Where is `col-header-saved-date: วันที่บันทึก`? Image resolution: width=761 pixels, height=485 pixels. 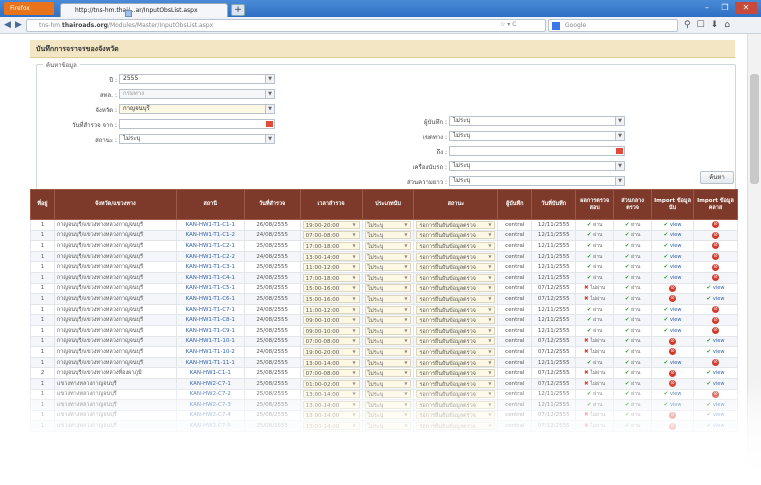 col-header-saved-date: วันที่บันทึก is located at coordinates (554, 204).